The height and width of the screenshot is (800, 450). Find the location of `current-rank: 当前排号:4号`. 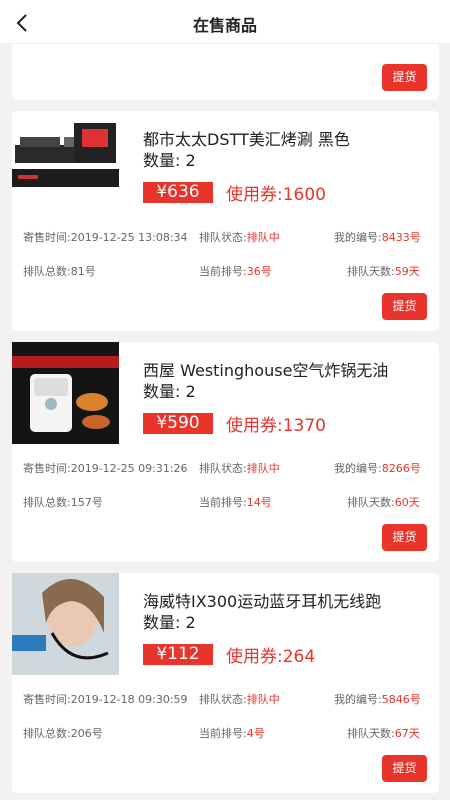

current-rank: 当前排号:4号 is located at coordinates (232, 733).